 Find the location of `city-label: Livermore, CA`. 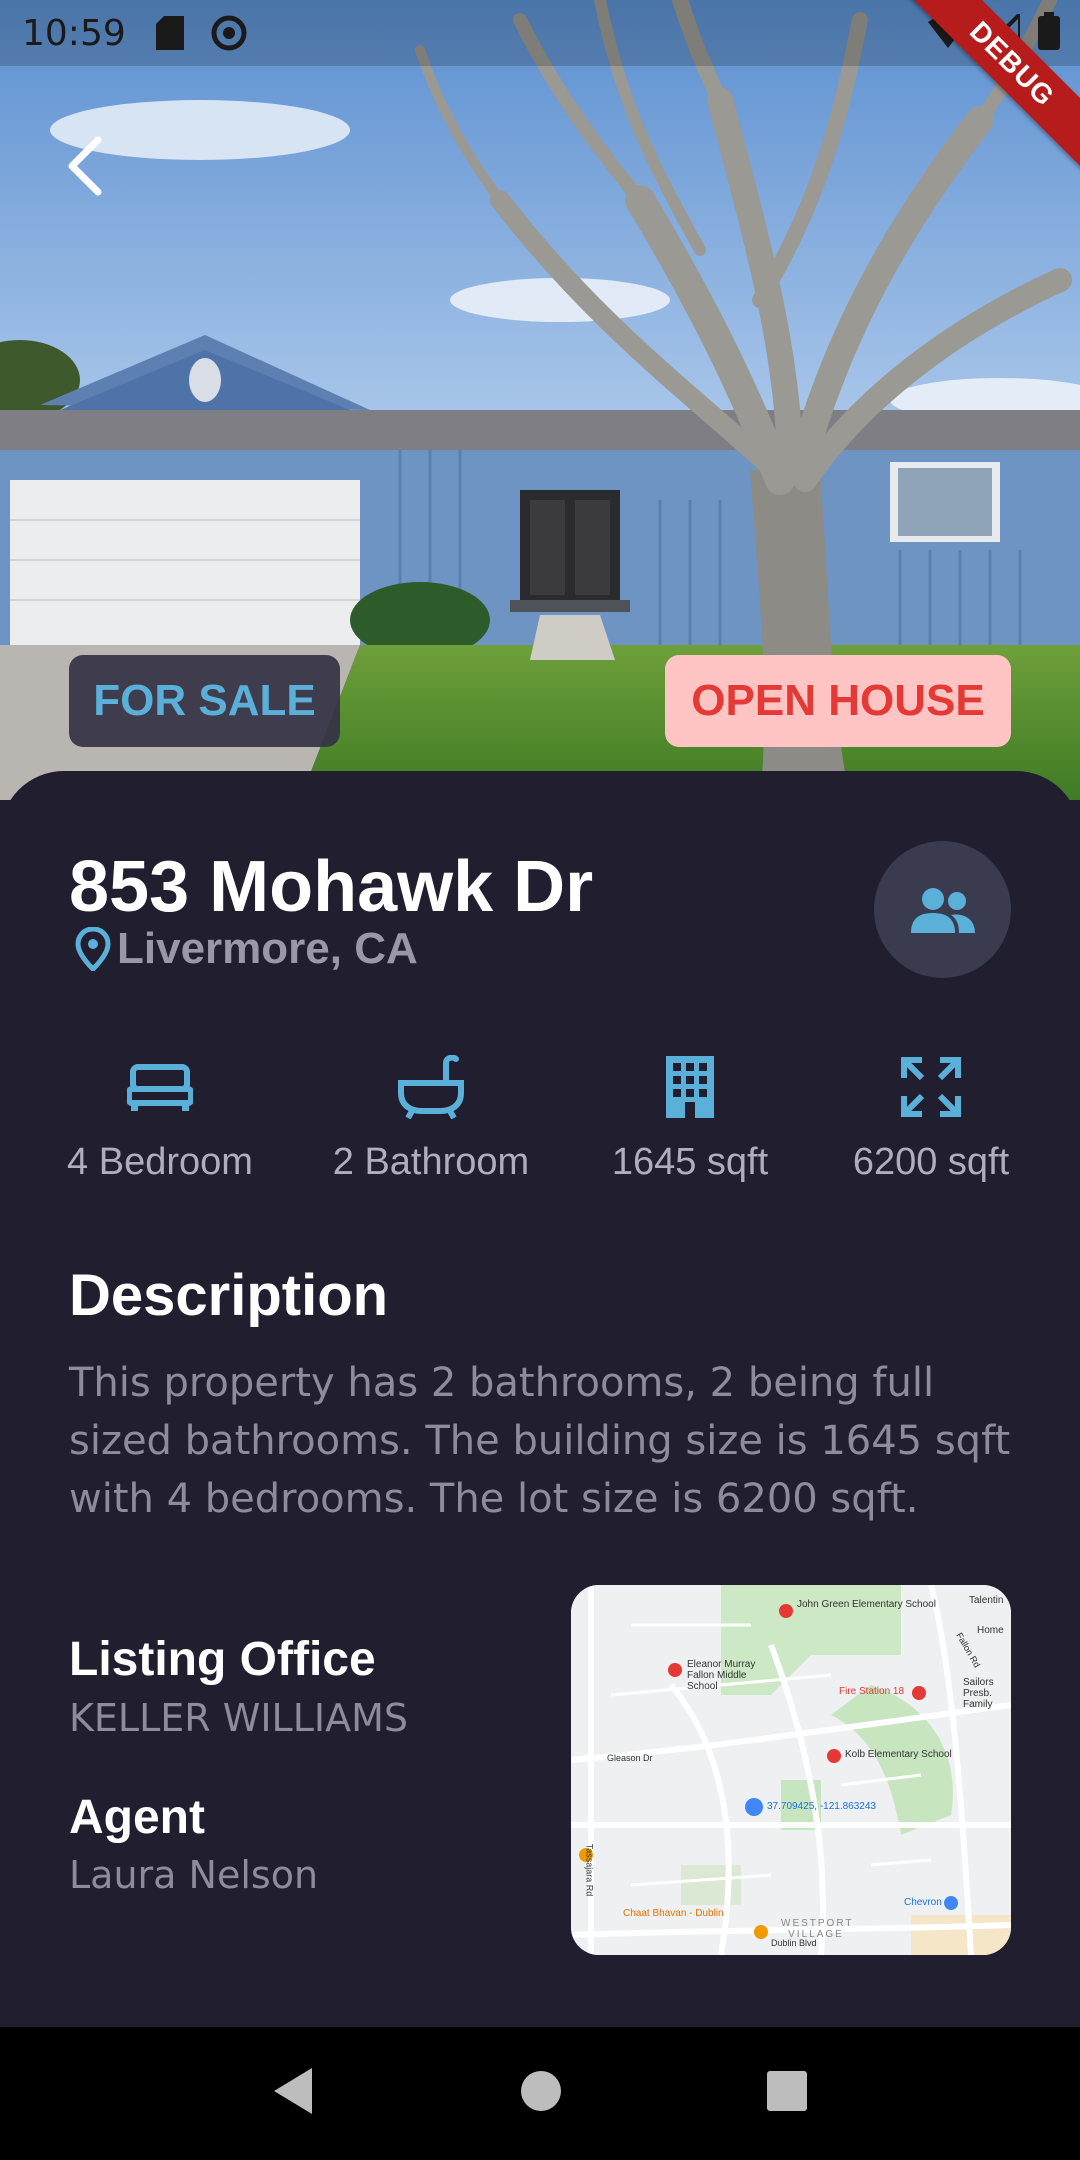

city-label: Livermore, CA is located at coordinates (267, 948).